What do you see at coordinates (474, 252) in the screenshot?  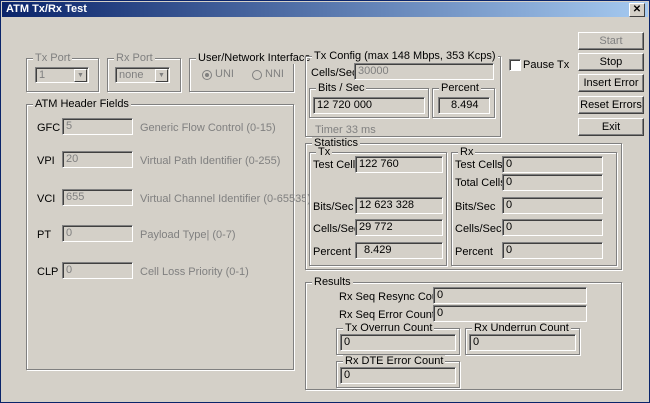 I see `rx-percent-label: Percent` at bounding box center [474, 252].